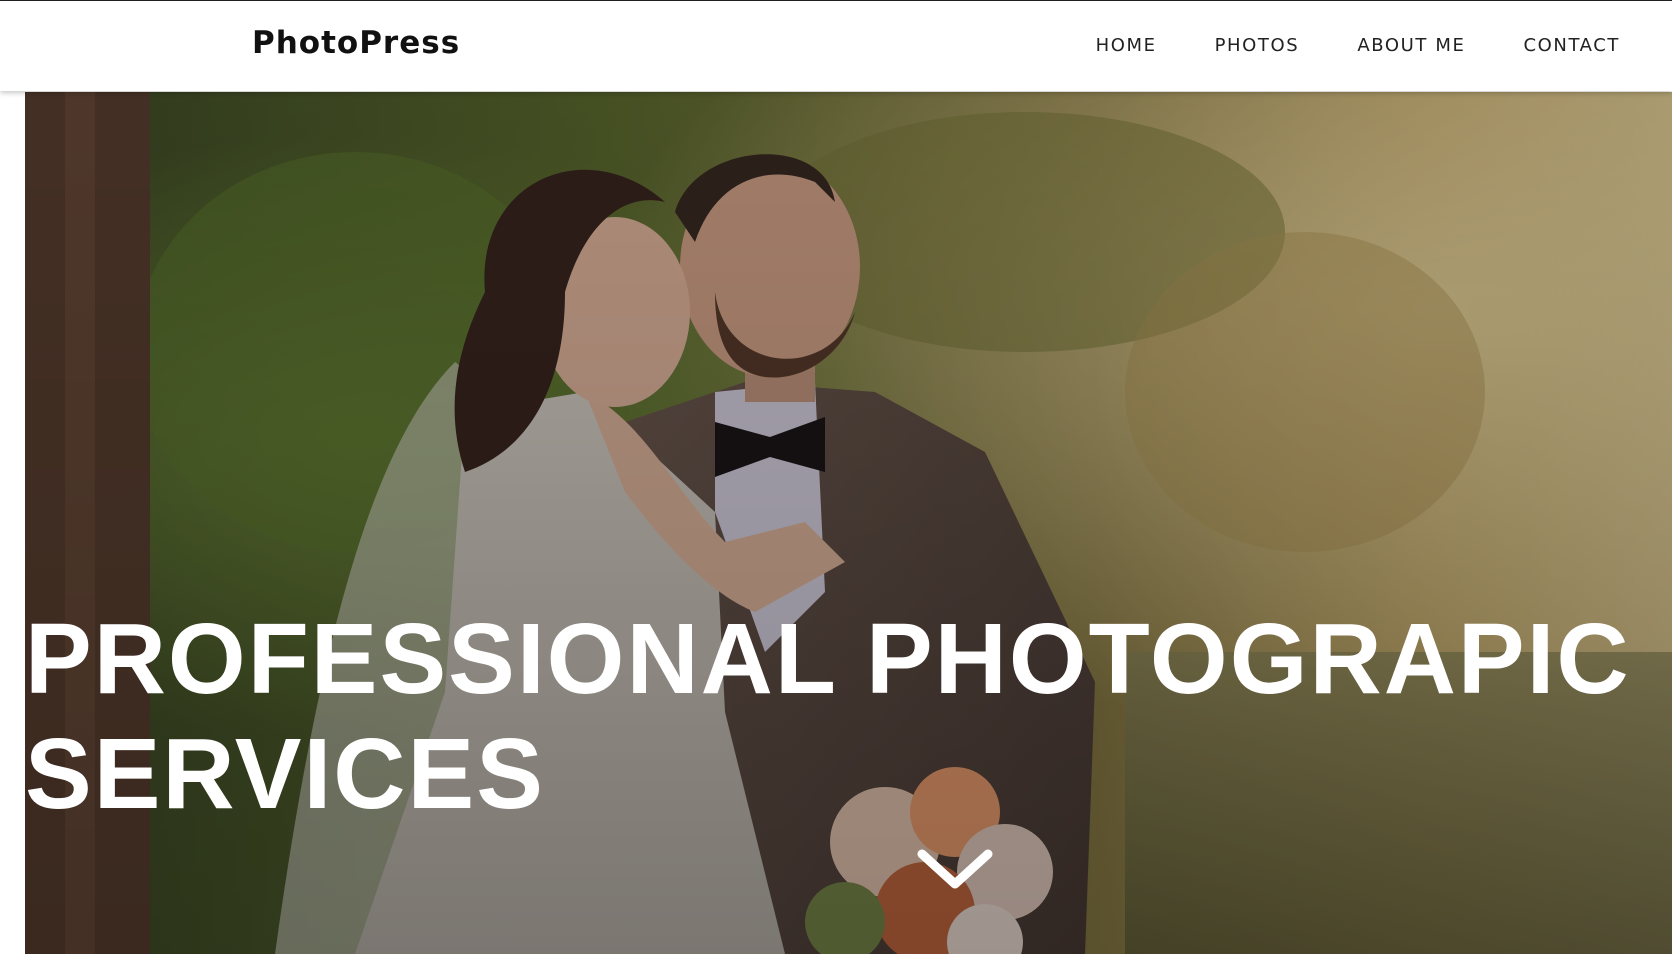 The width and height of the screenshot is (1672, 954). What do you see at coordinates (1571, 45) in the screenshot?
I see `nav-contact: CONTACT` at bounding box center [1571, 45].